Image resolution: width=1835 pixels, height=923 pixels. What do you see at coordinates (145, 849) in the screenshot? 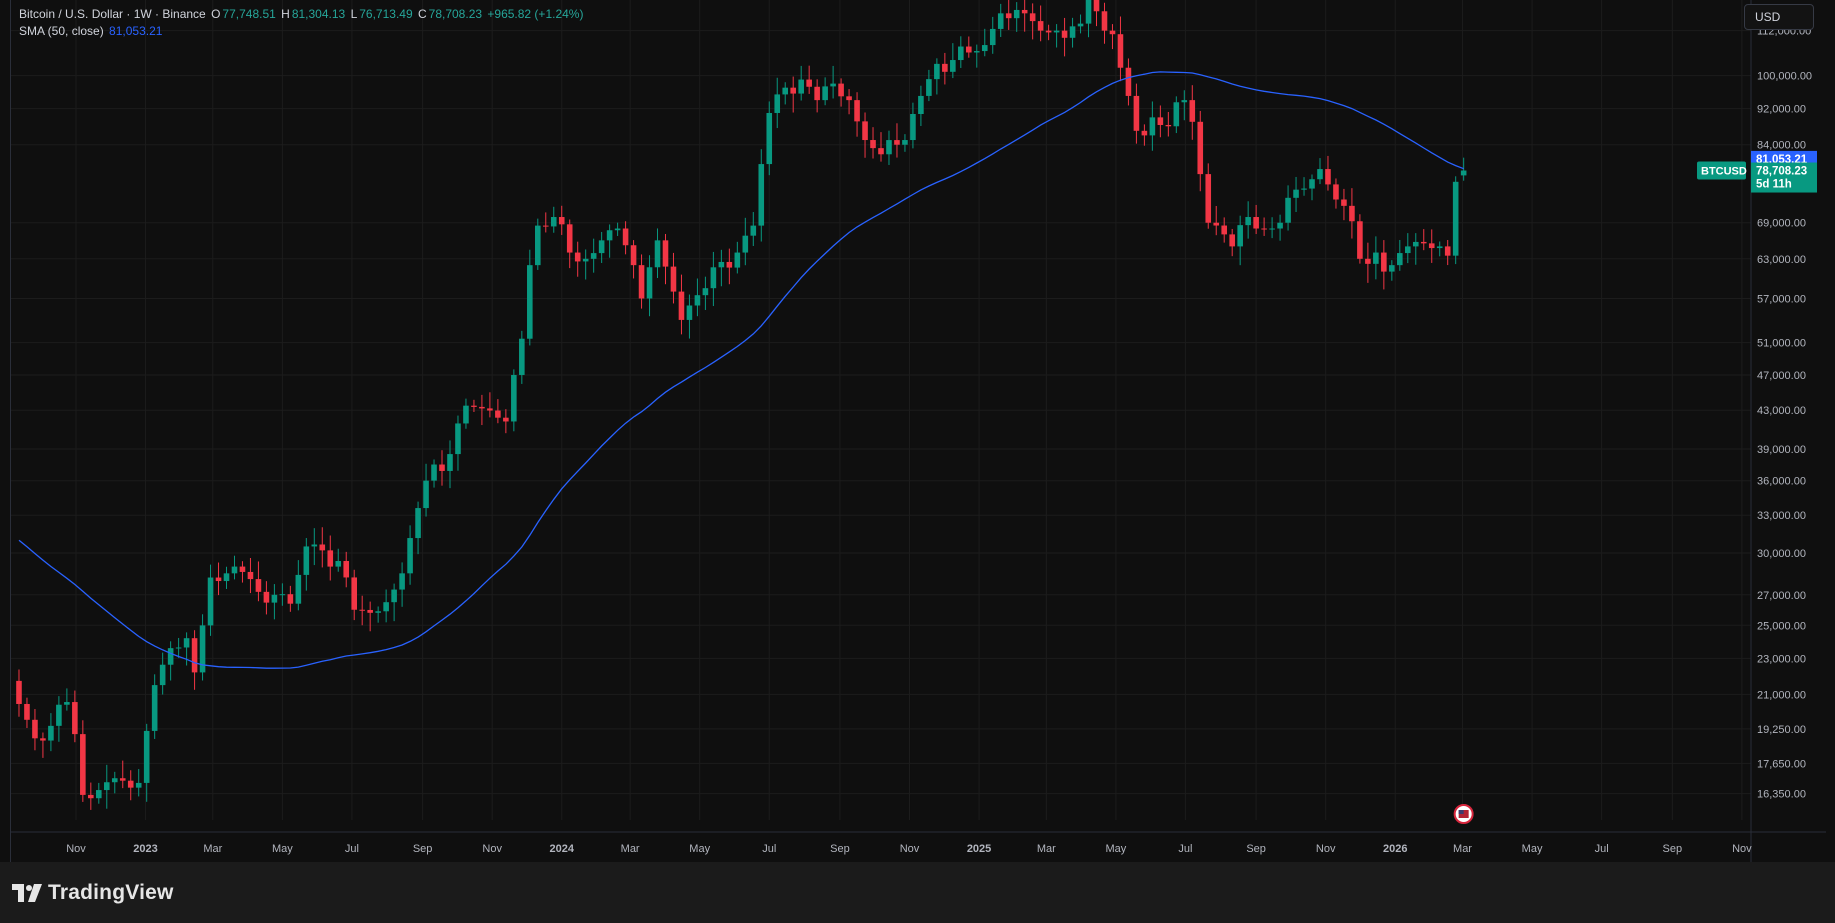
I see `time-tick-label: 2023` at bounding box center [145, 849].